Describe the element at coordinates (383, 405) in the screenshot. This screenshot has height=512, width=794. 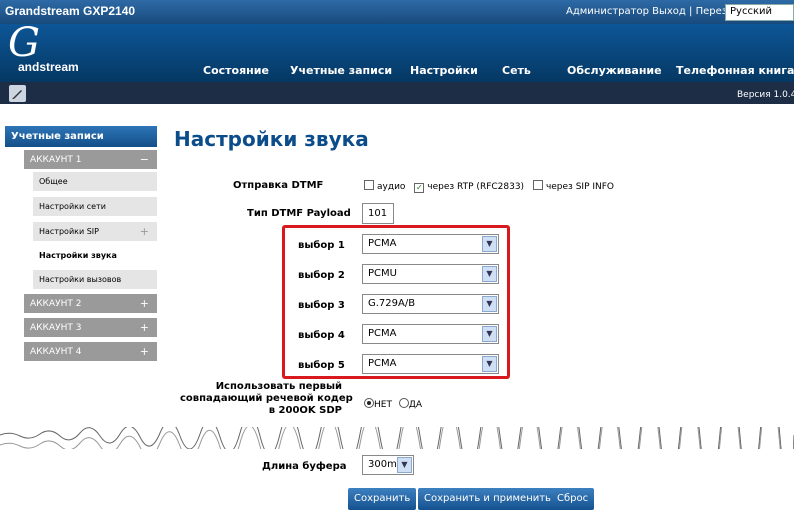
I see `radio-no-label: НЕТ` at that location.